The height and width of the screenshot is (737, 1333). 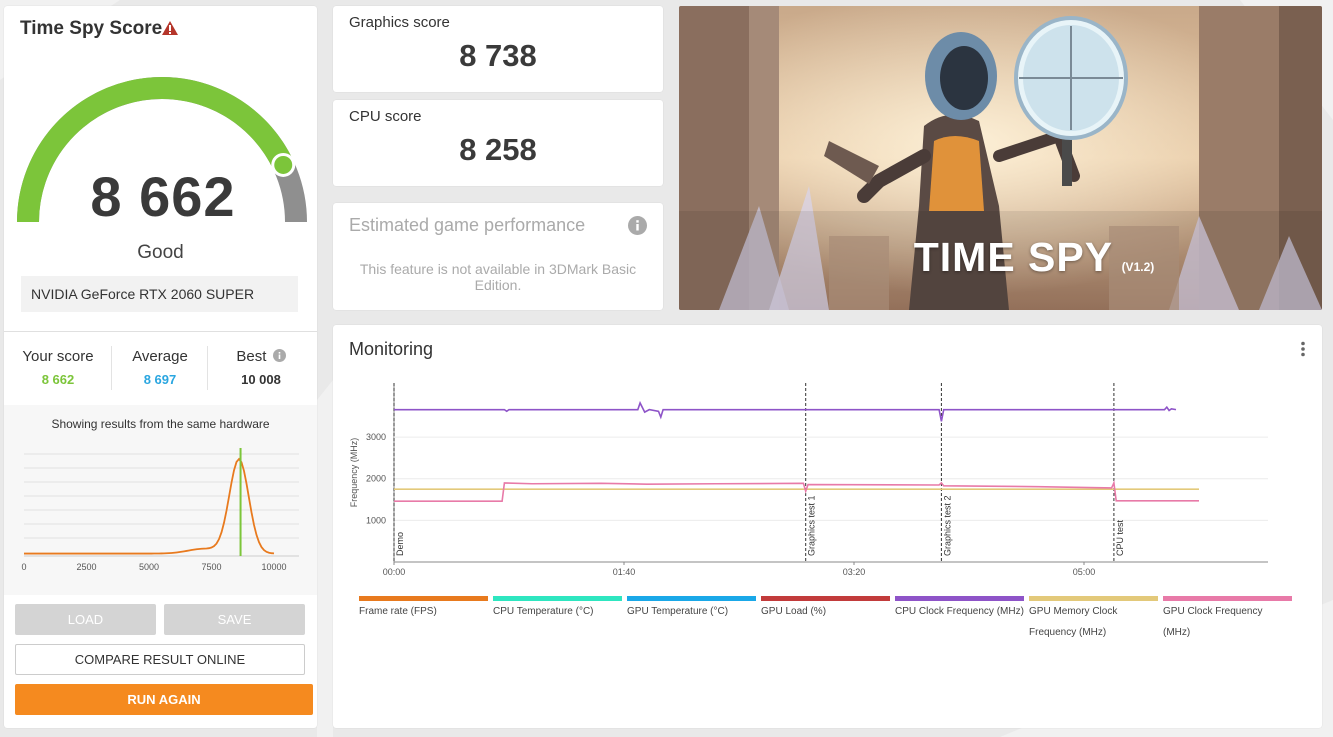 I want to click on hero-version: (V1.2), so click(x=1138, y=267).